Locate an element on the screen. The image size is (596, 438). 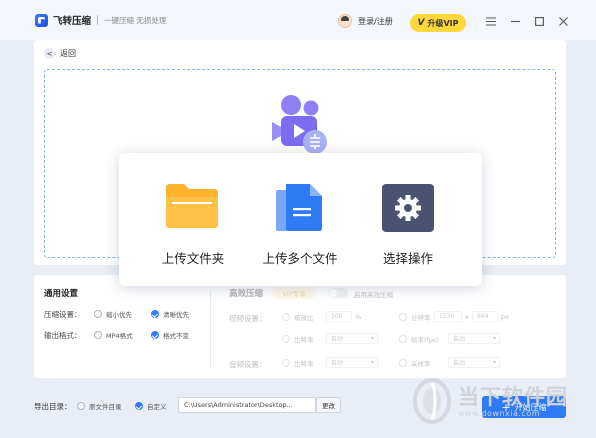
upload-files-button: 上传多个文件 is located at coordinates (300, 219).